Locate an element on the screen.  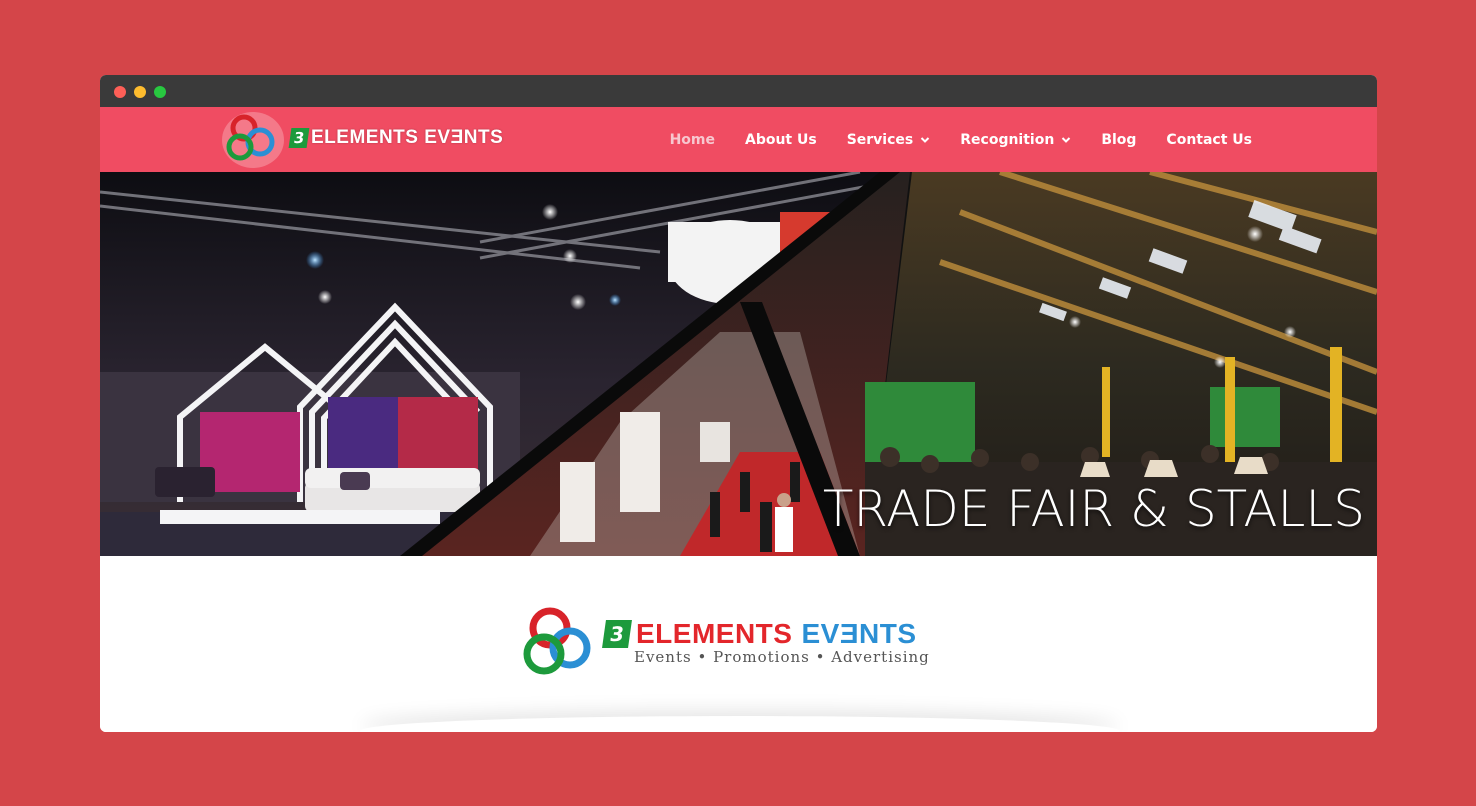
brand-tagline: Events • Promotions • Advertising is located at coordinates (782, 657).